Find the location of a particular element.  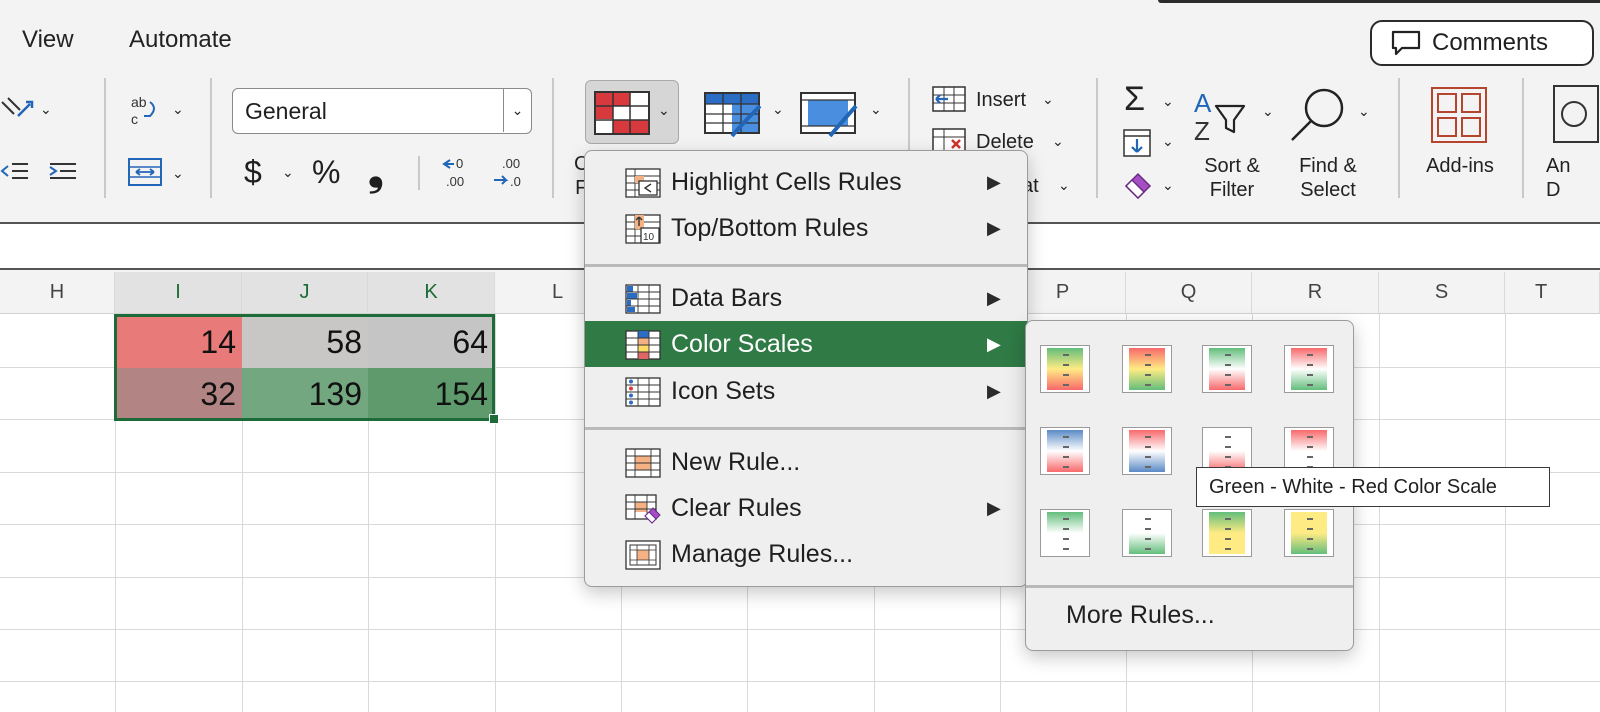

menu-separator is located at coordinates (806, 265).